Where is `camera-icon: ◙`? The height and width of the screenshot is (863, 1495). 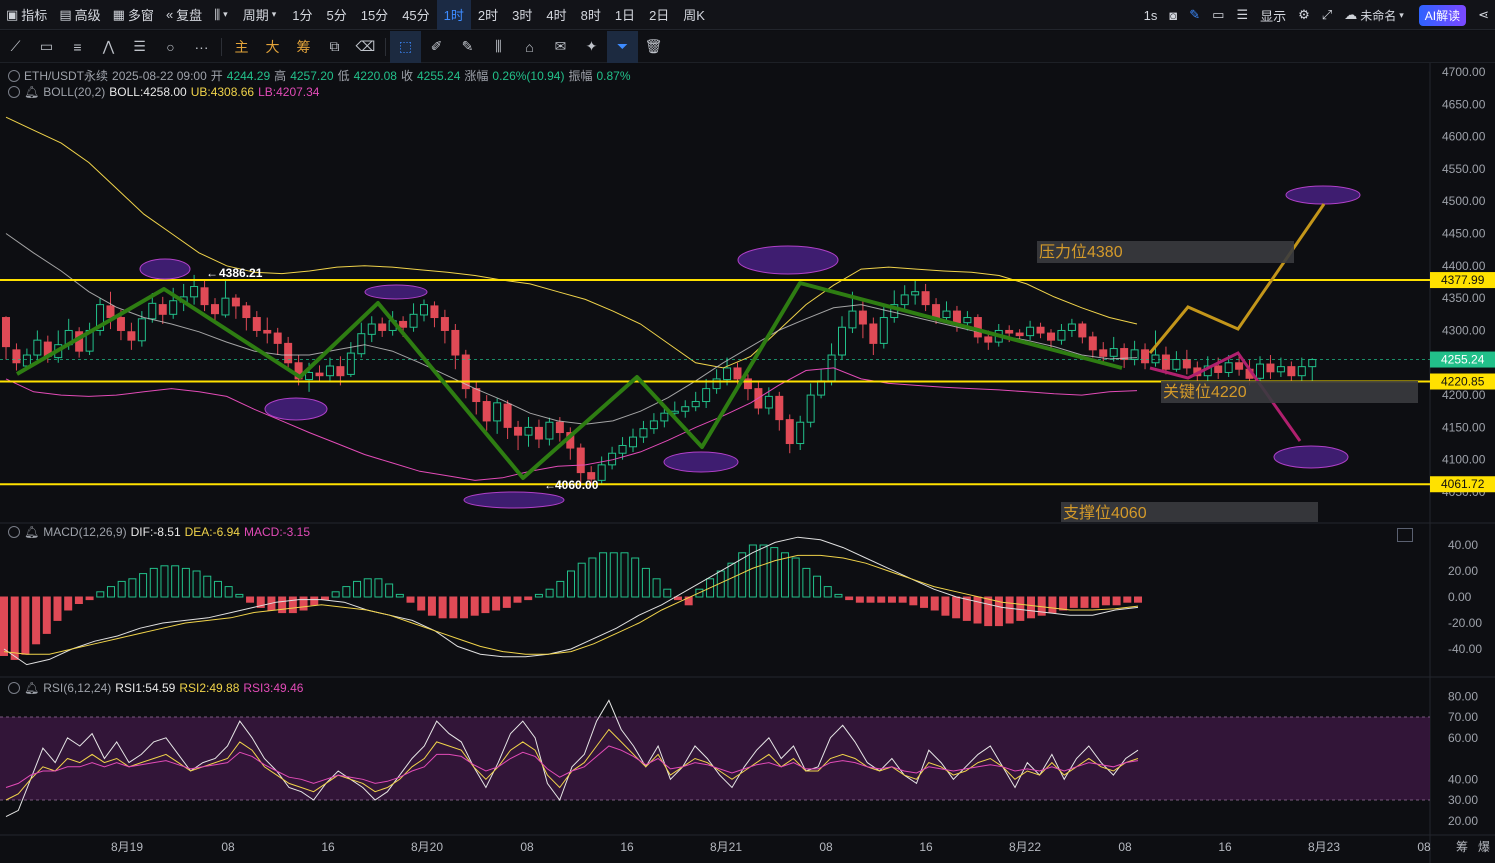 camera-icon: ◙ is located at coordinates (1173, 15).